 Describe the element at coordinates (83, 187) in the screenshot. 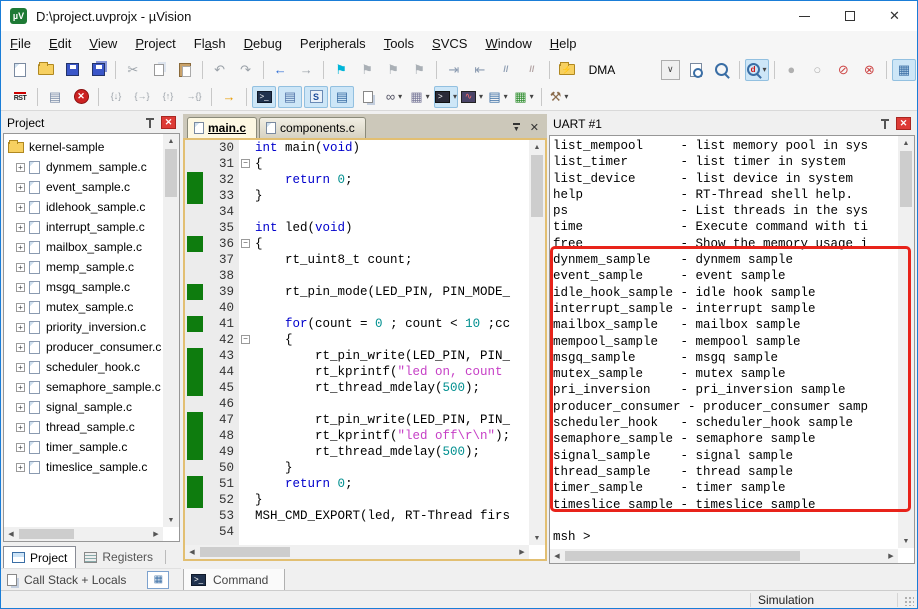

I see `tree-item: + event_sample.c` at that location.